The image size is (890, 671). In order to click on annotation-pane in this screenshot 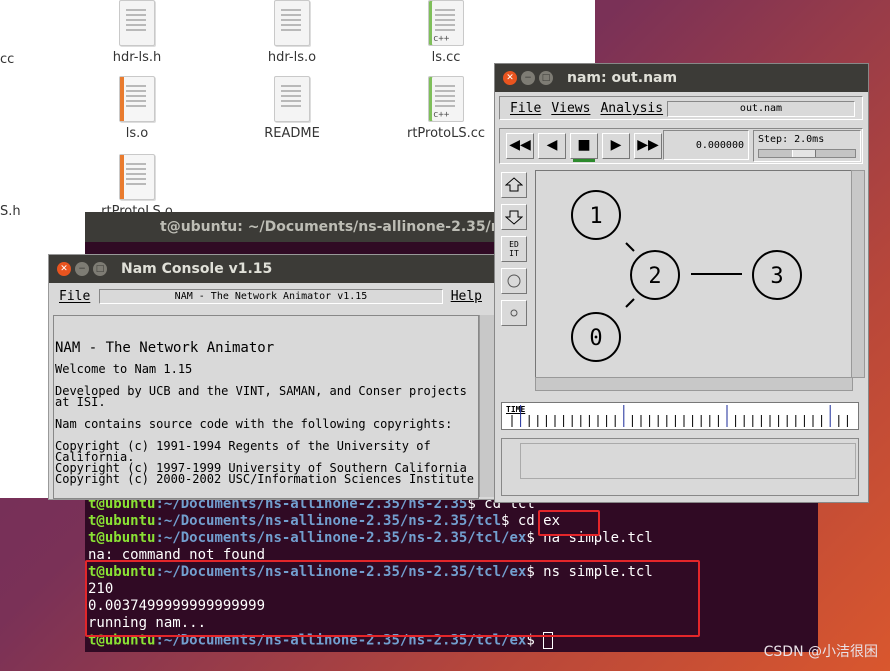, I will do `click(680, 467)`.